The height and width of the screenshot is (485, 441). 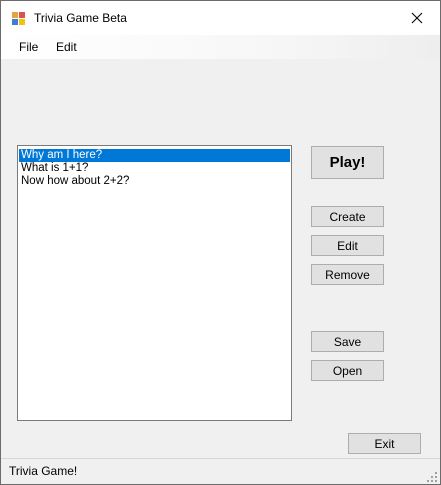 I want to click on window-title: Trivia Game Beta, so click(x=80, y=18).